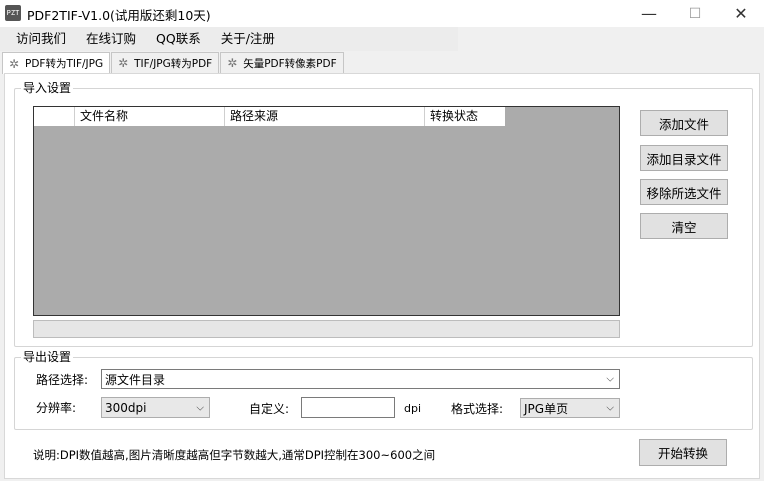 Image resolution: width=764 pixels, height=481 pixels. I want to click on format-select: JPG单页 ⌵, so click(570, 408).